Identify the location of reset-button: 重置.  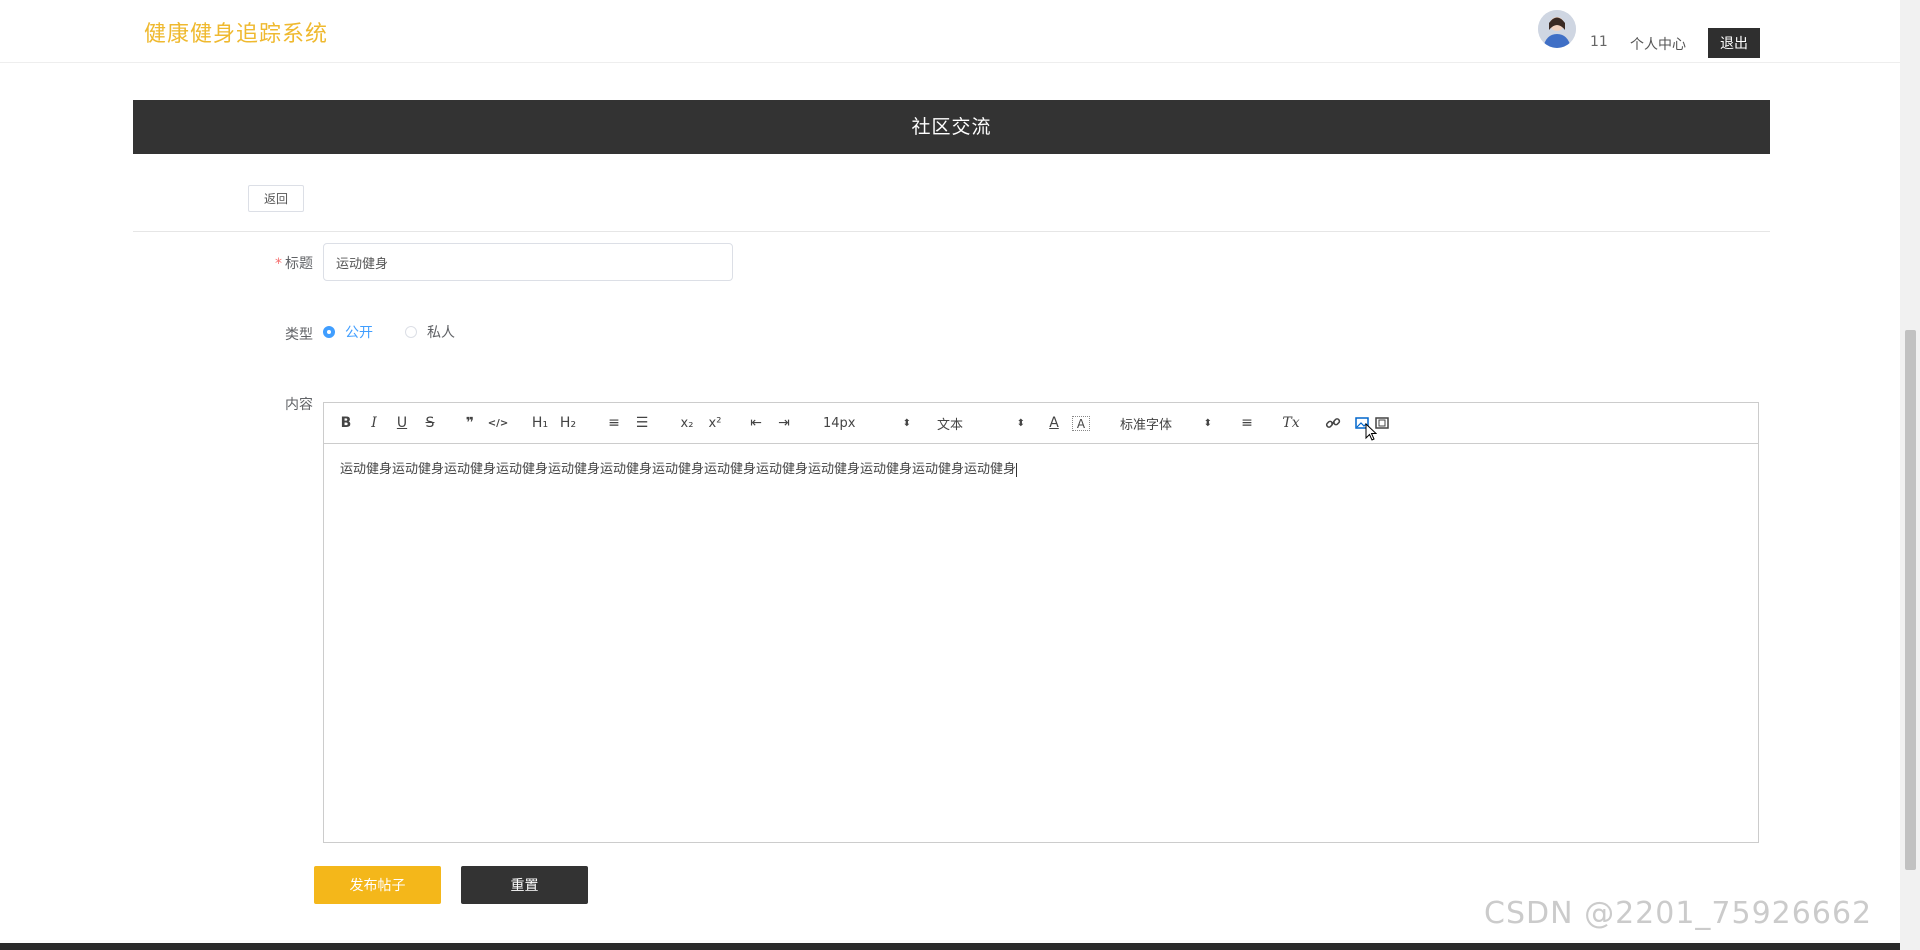
(524, 885).